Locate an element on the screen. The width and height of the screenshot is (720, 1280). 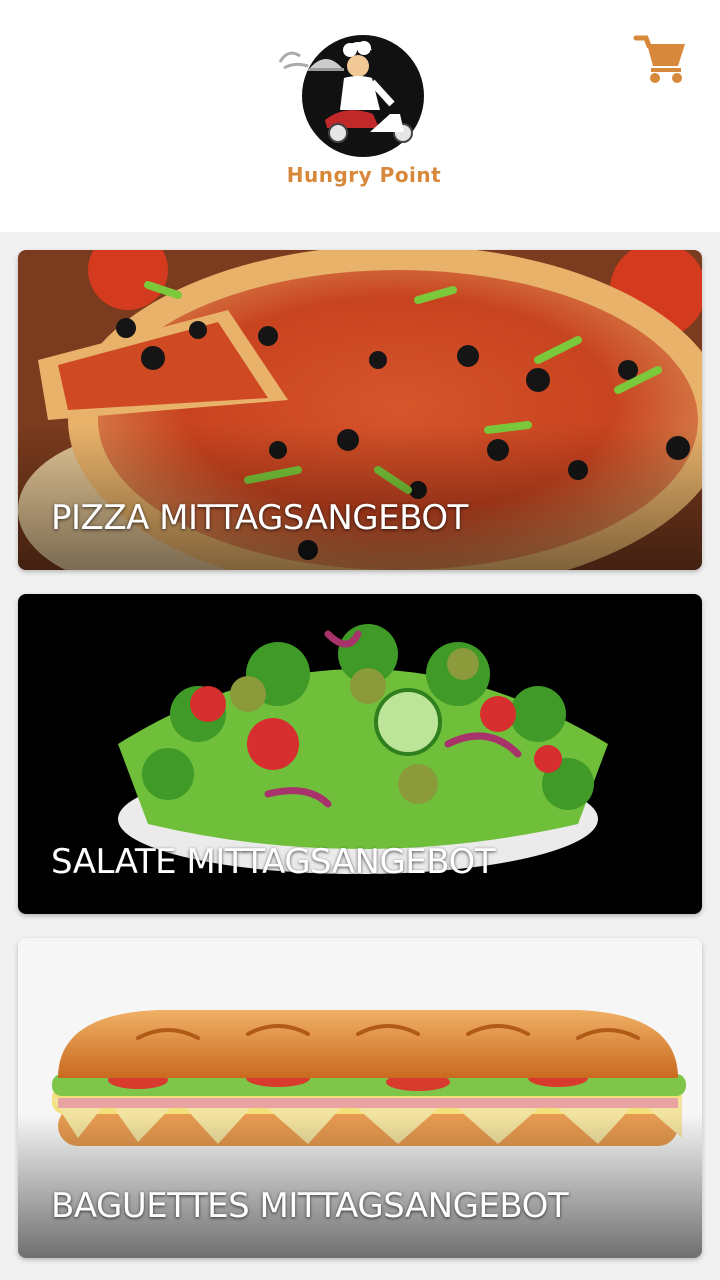
hungry-point-logo: Hungry Point is located at coordinates (360, 107).